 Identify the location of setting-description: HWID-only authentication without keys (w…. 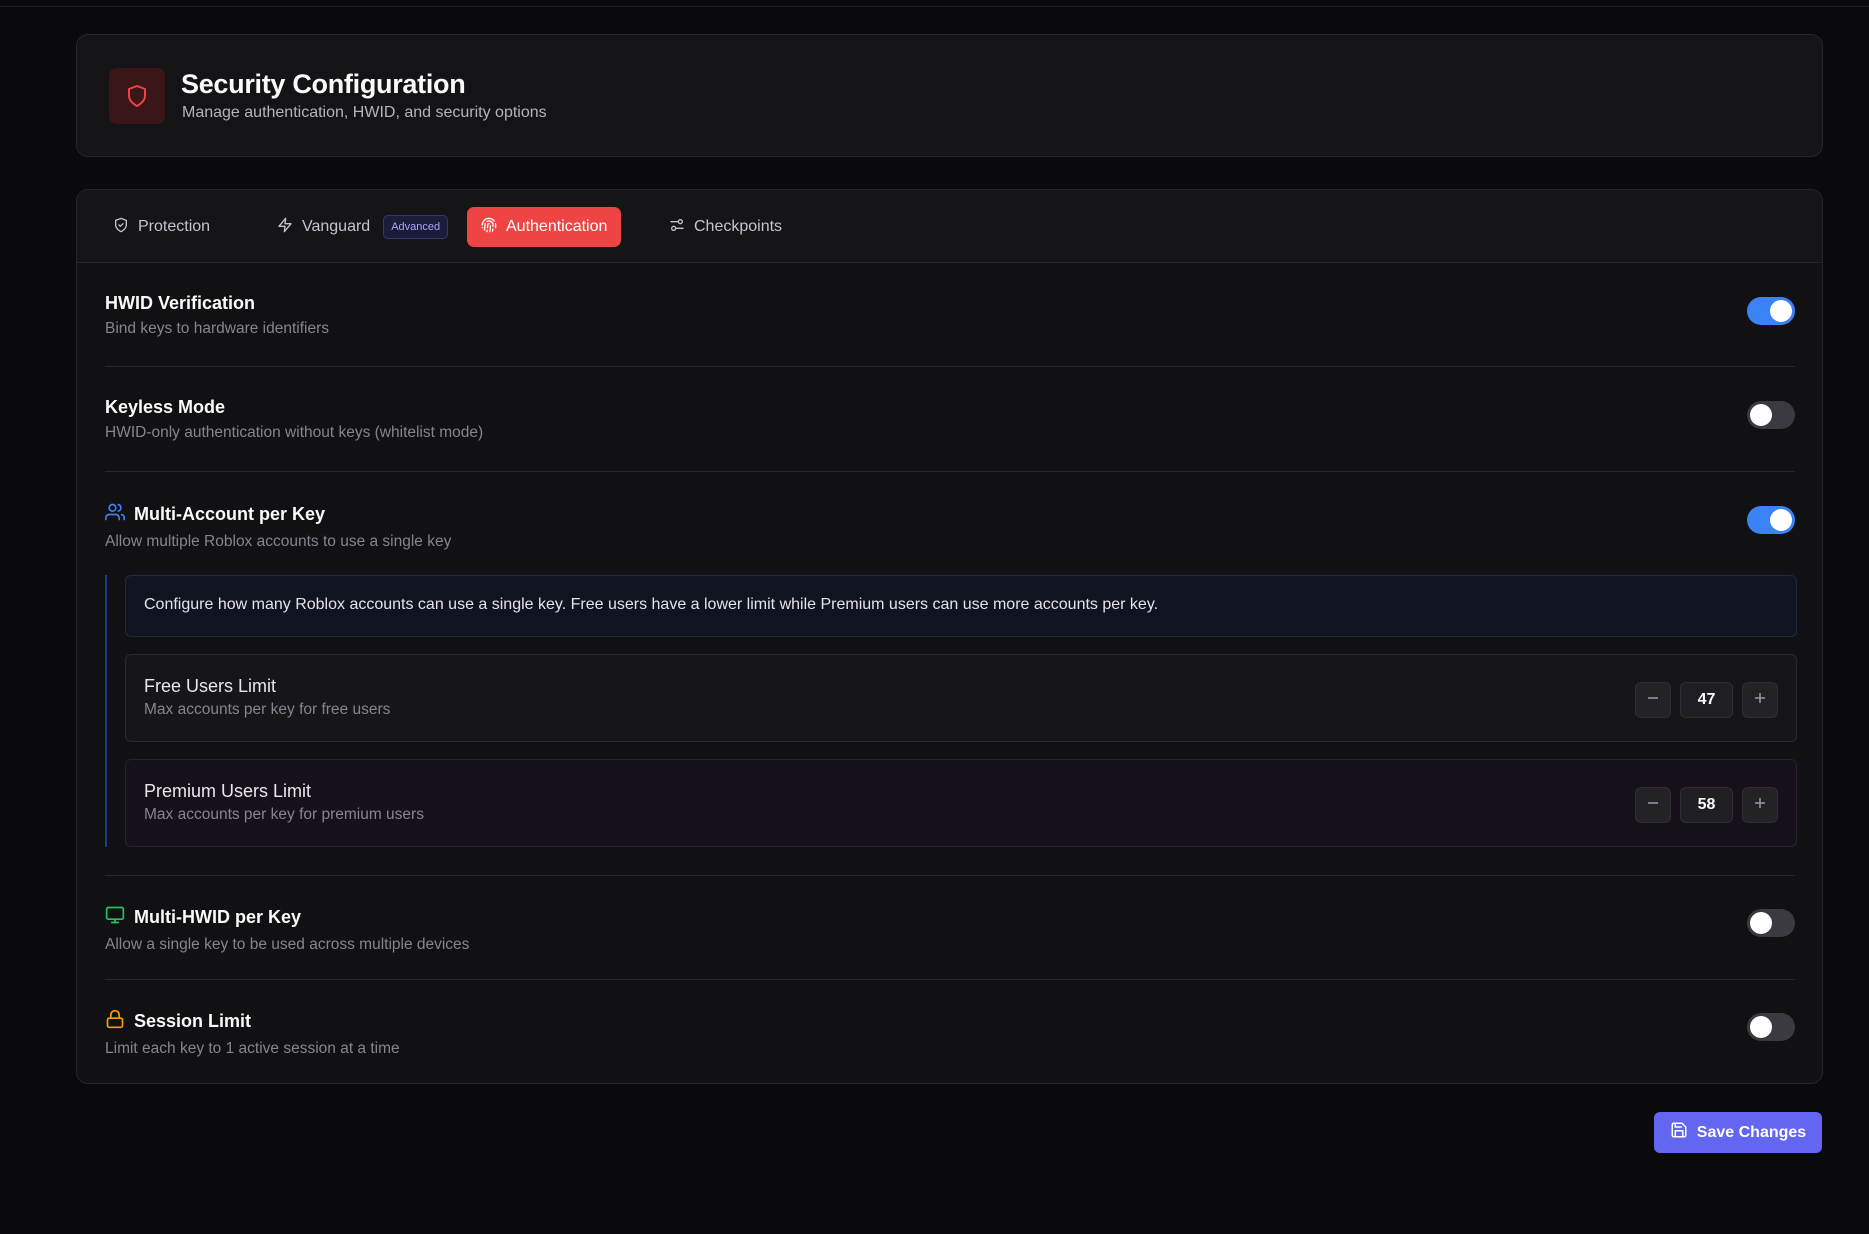
(294, 432).